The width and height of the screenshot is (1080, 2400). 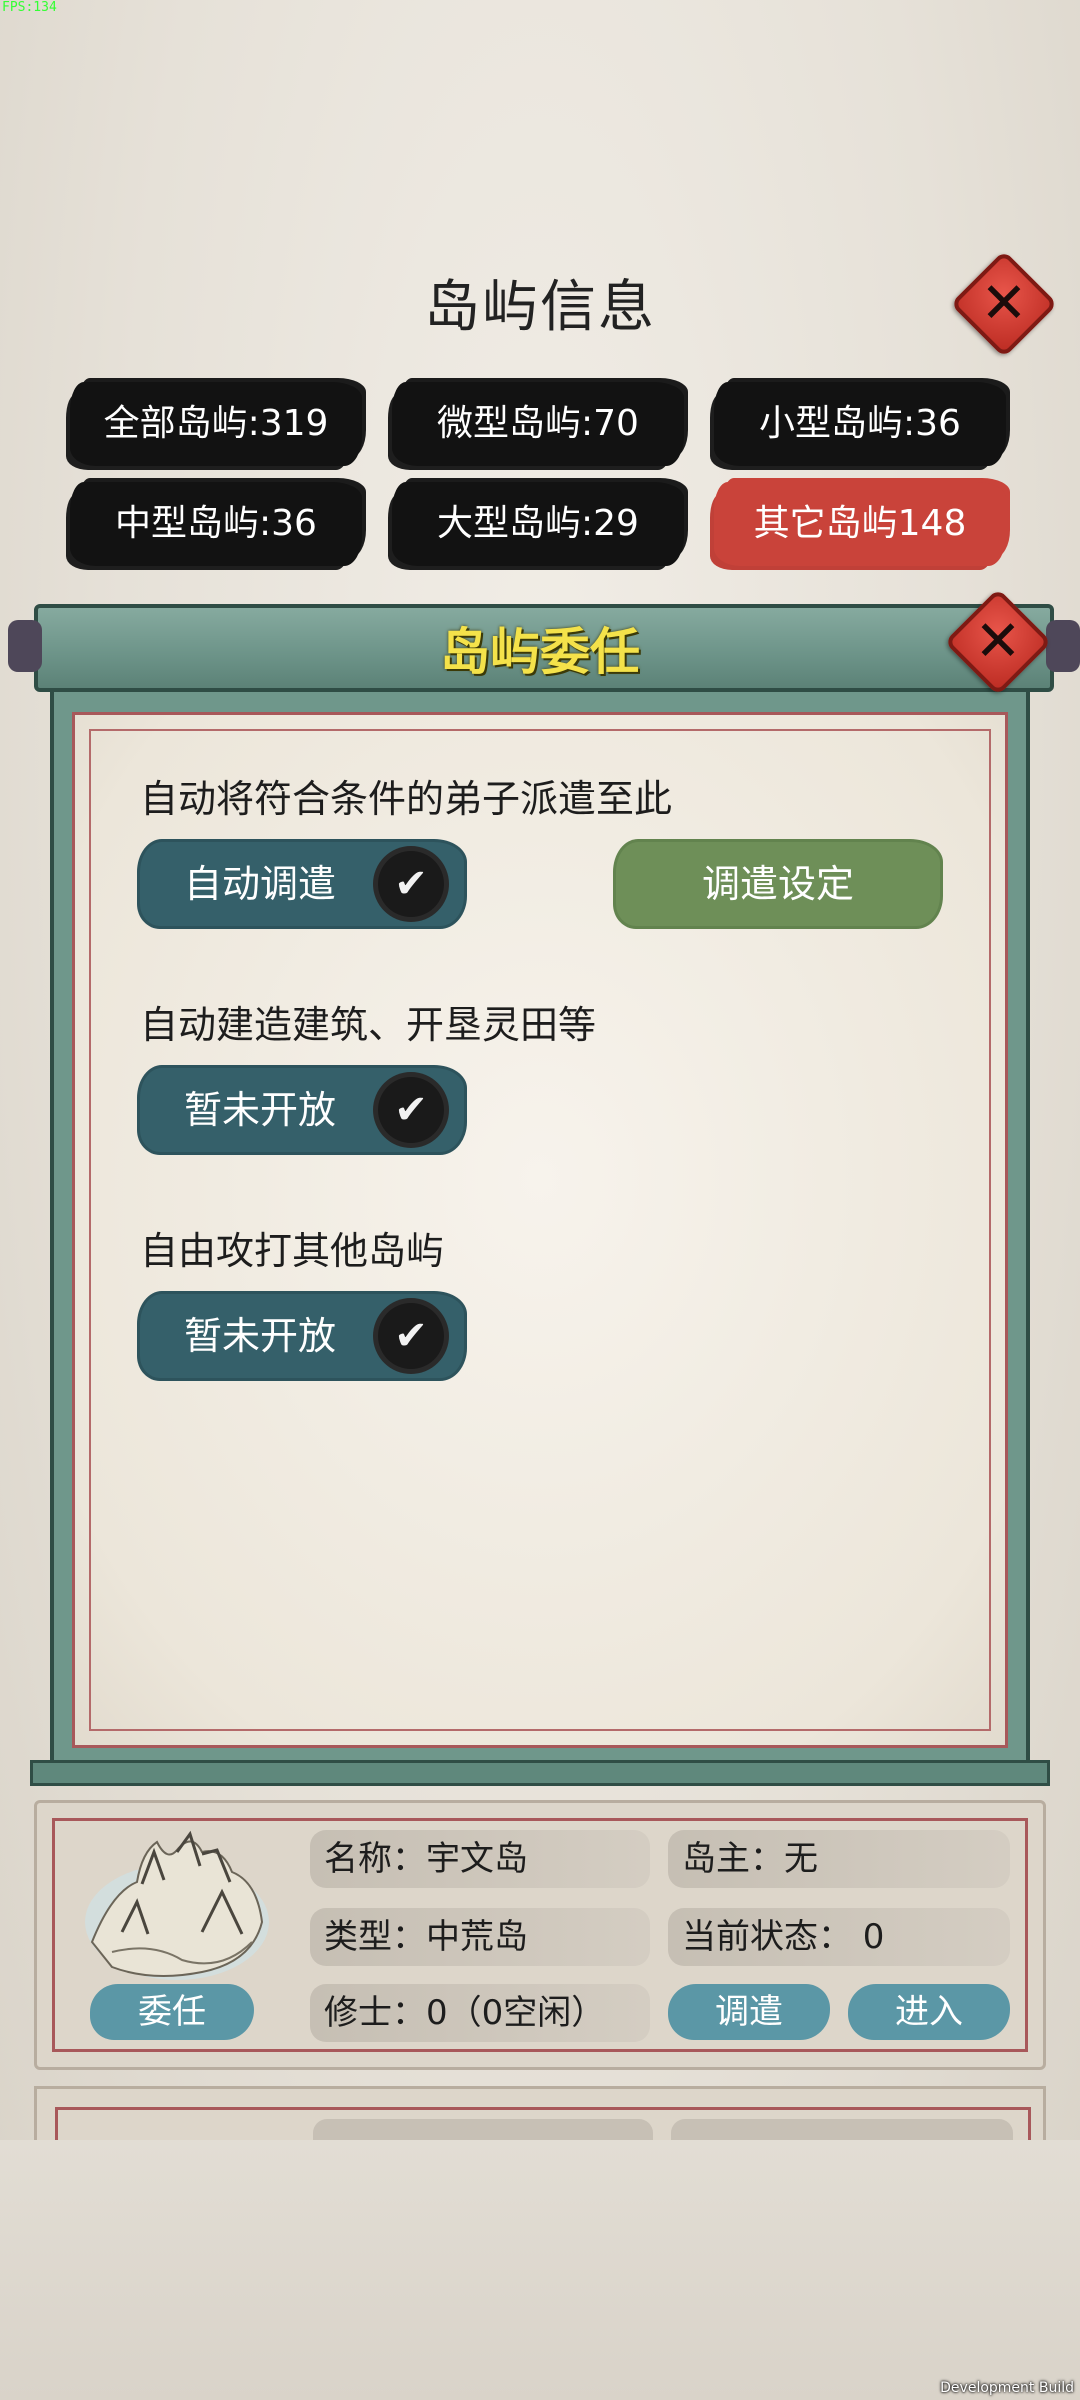 What do you see at coordinates (860, 524) in the screenshot?
I see `filter-other-islands: 其它岛屿148` at bounding box center [860, 524].